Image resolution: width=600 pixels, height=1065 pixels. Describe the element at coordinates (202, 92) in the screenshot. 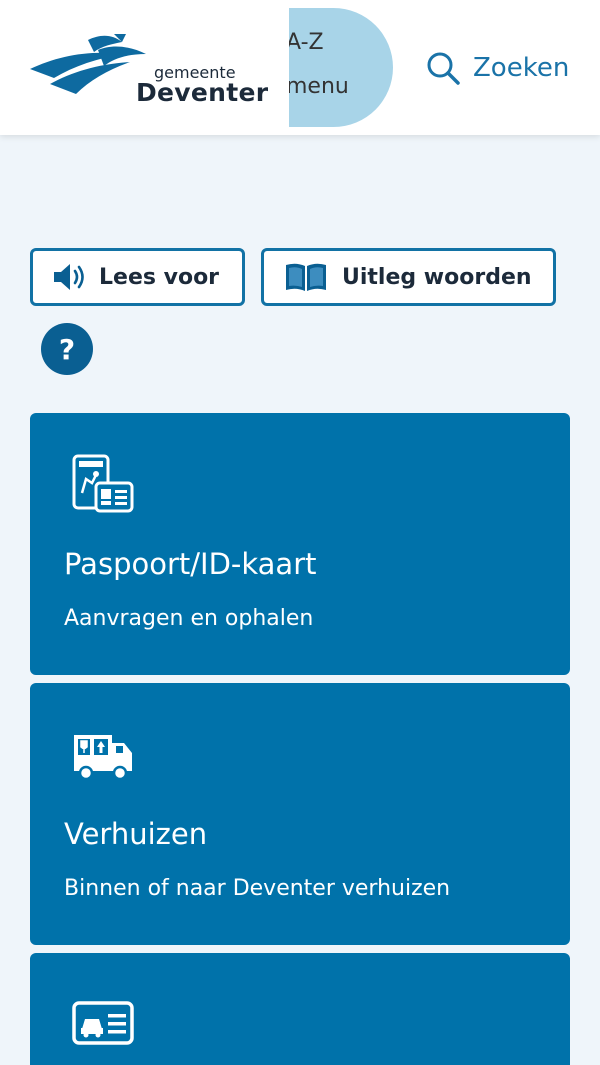

I see `logo-text-deventer: Deventer` at that location.